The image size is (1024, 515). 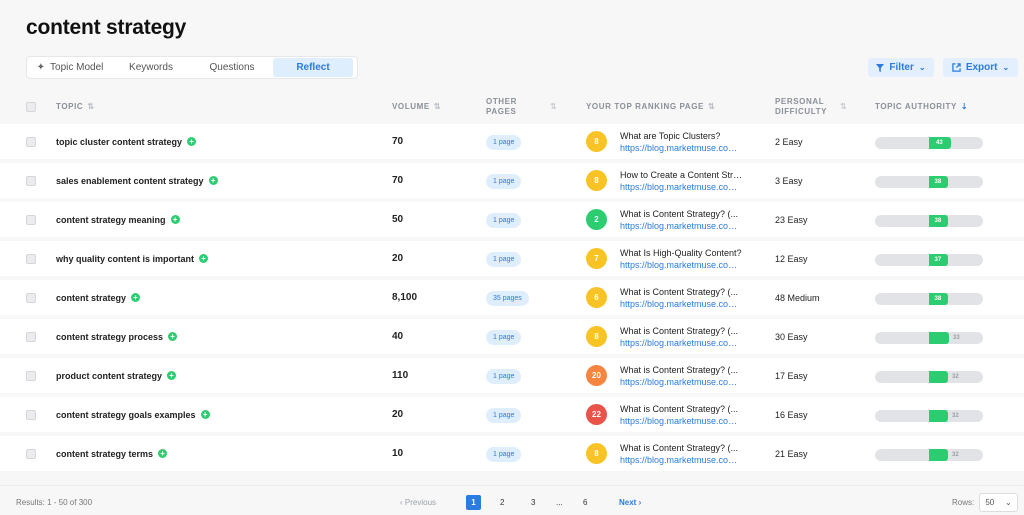 I want to click on authority-bar: 43, so click(x=929, y=143).